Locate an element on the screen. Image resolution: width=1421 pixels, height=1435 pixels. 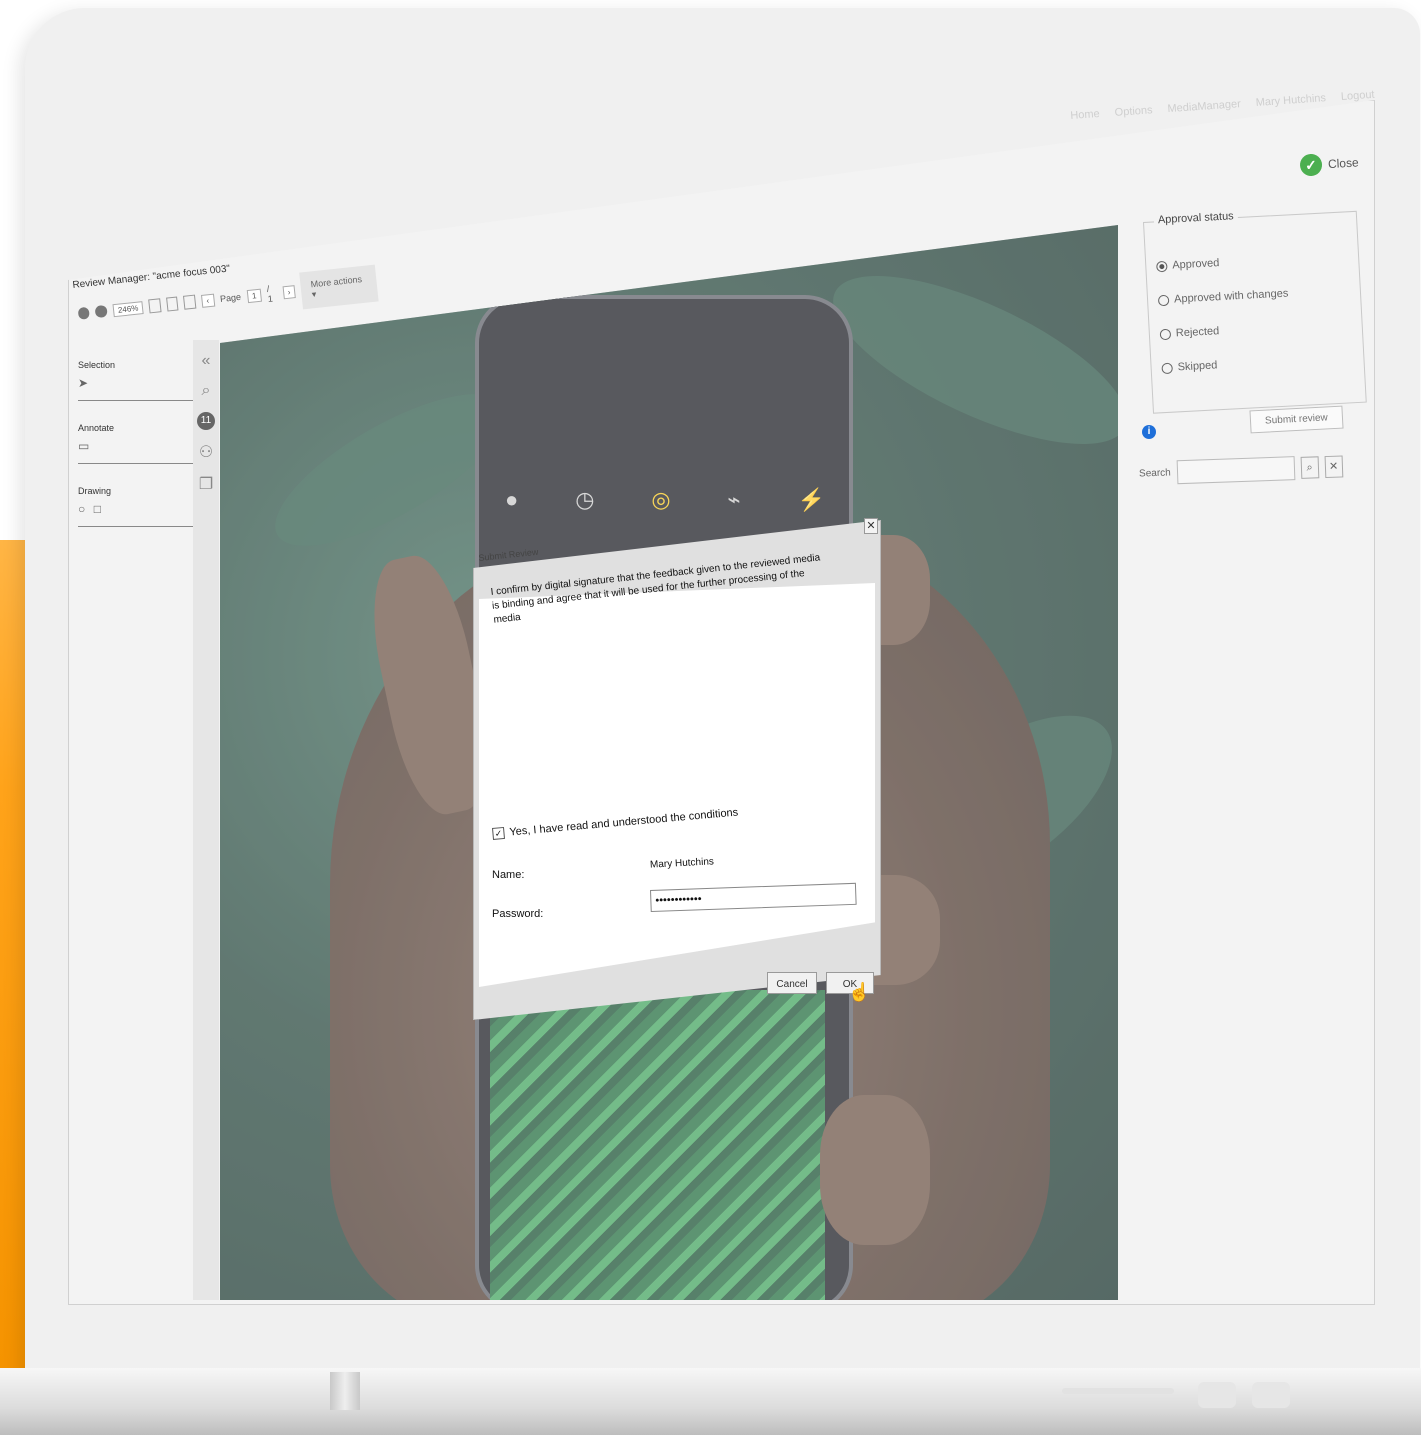
hand-cursor-icon: ☝ is located at coordinates (859, 992).